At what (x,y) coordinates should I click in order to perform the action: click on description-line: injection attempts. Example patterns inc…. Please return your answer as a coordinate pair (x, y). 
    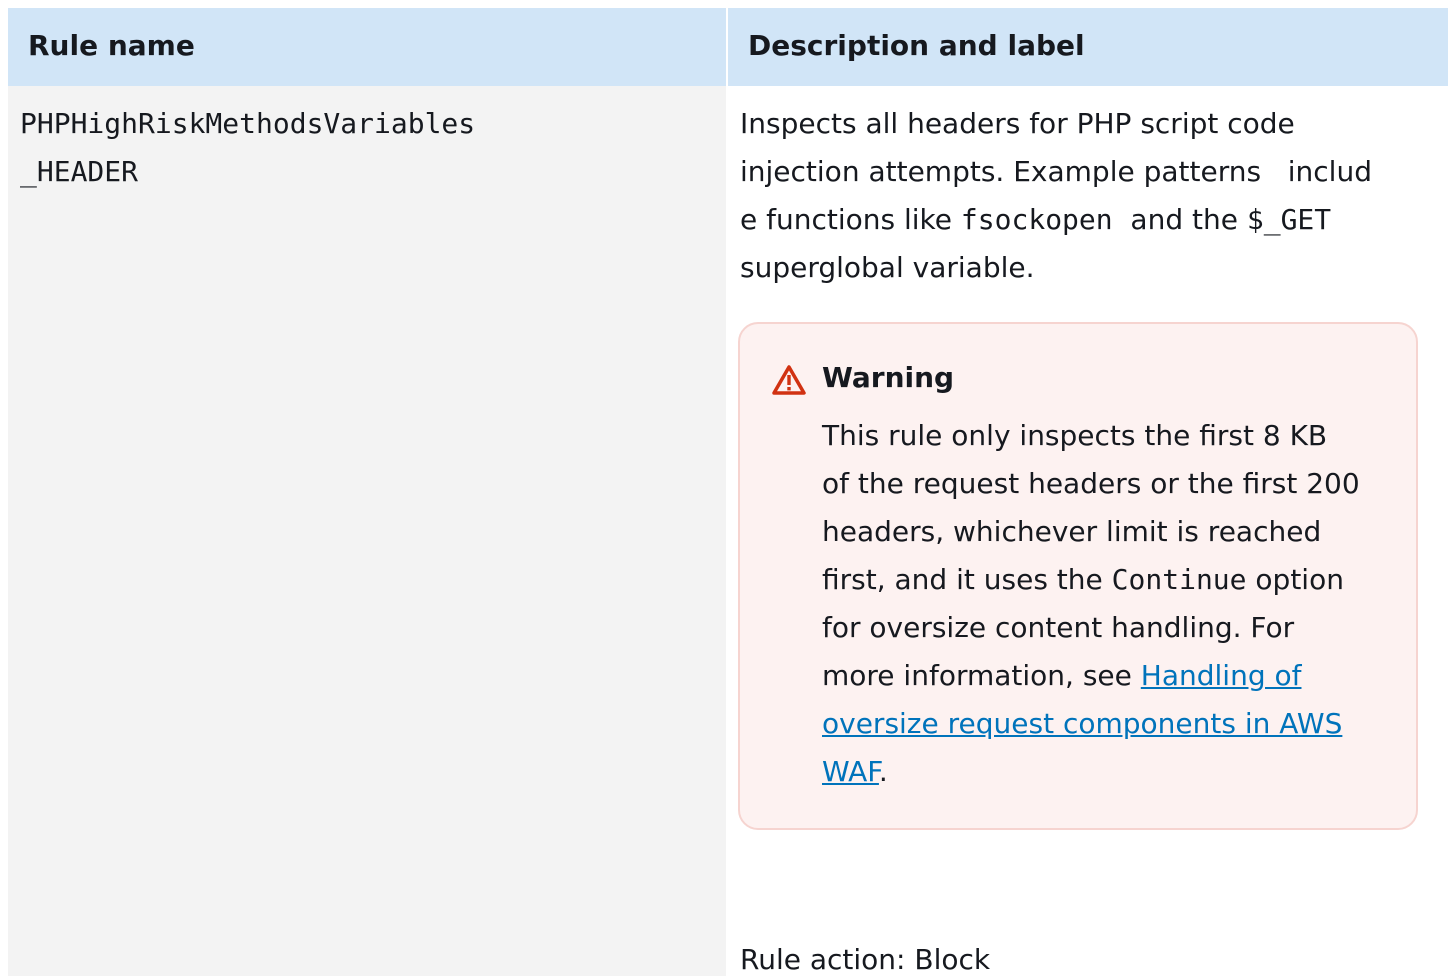
    Looking at the image, I should click on (1056, 171).